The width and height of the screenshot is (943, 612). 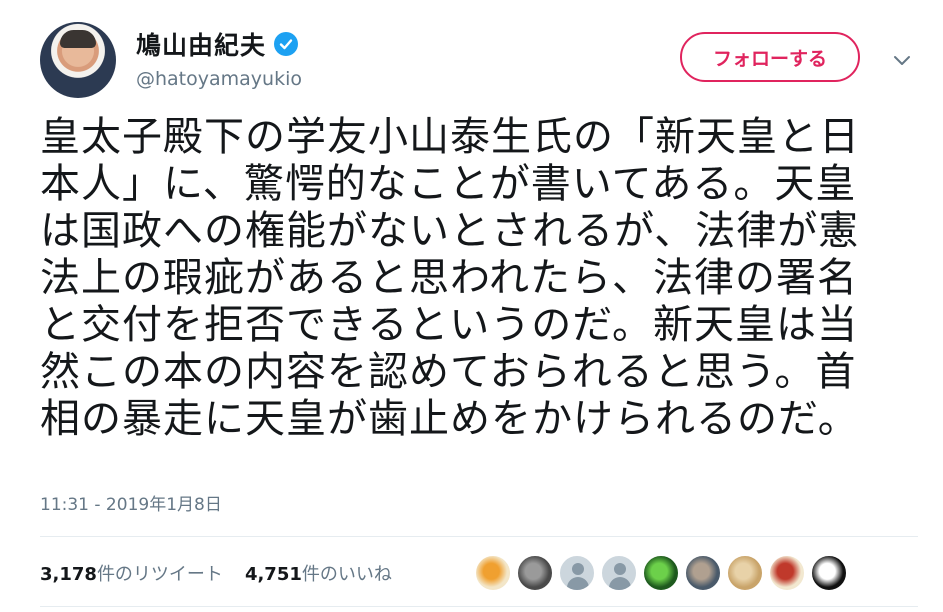 What do you see at coordinates (219, 79) in the screenshot?
I see `user-handle: @hatoyamayukio` at bounding box center [219, 79].